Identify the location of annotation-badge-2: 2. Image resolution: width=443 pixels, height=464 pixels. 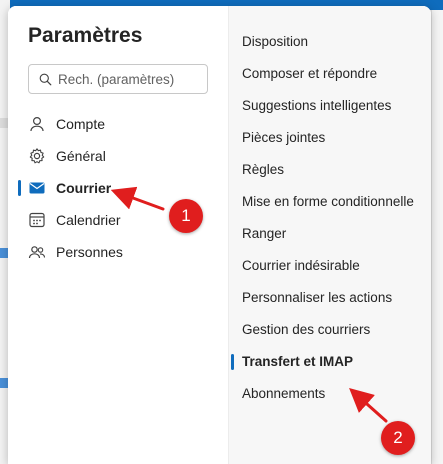
(398, 438).